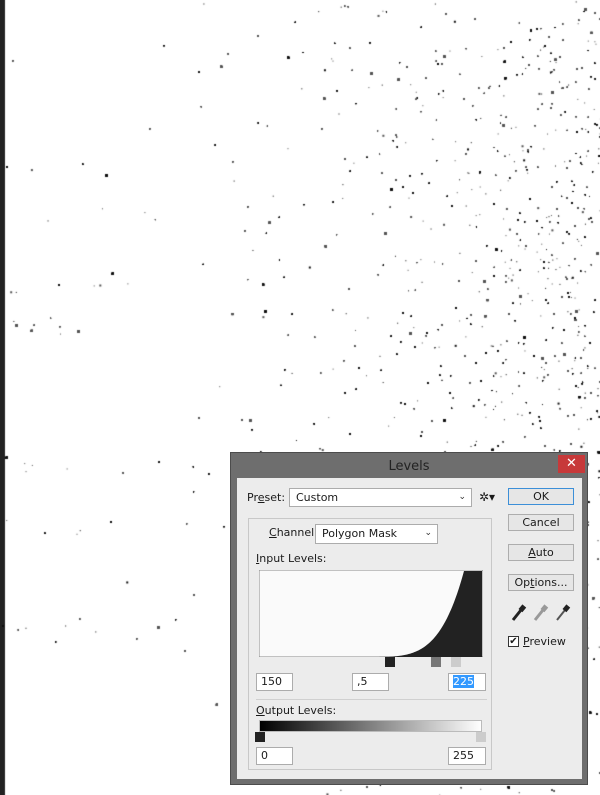 The image size is (600, 795). I want to click on ok-button: OK, so click(541, 496).